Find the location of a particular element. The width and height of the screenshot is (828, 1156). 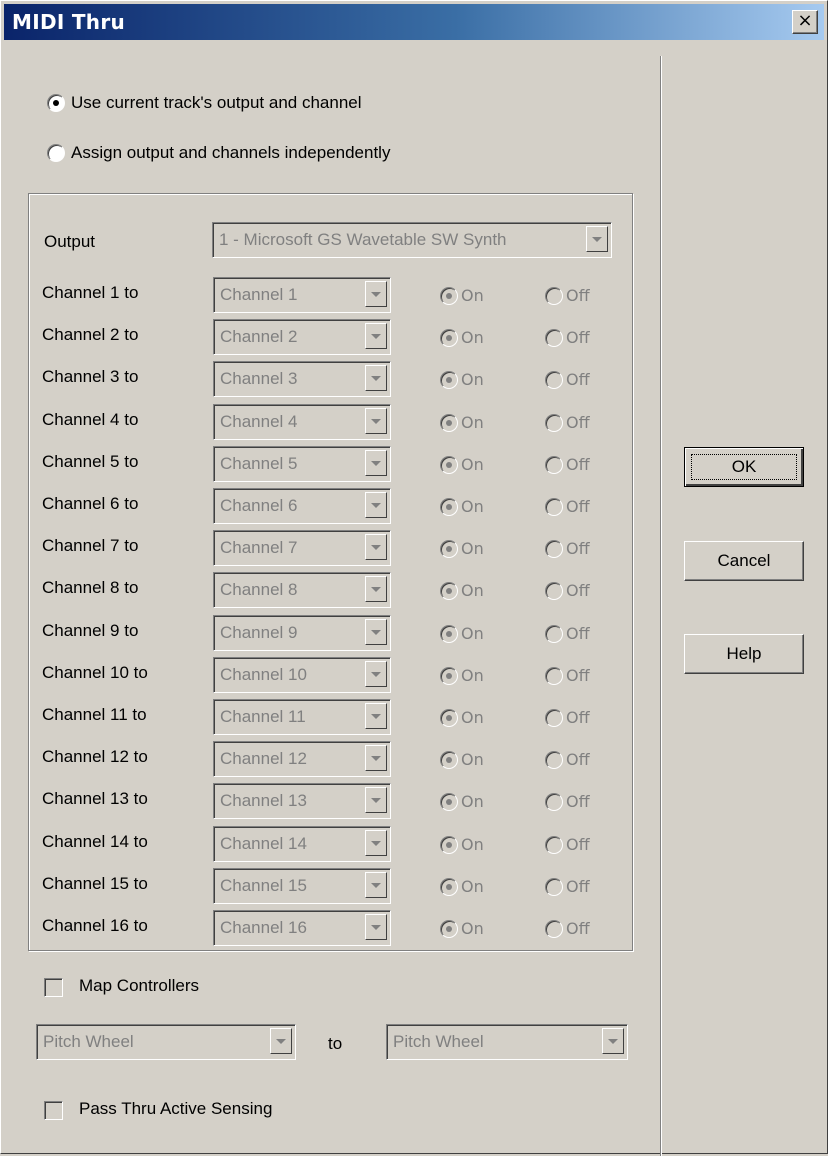

channel-9-on-radio: On is located at coordinates (462, 633).